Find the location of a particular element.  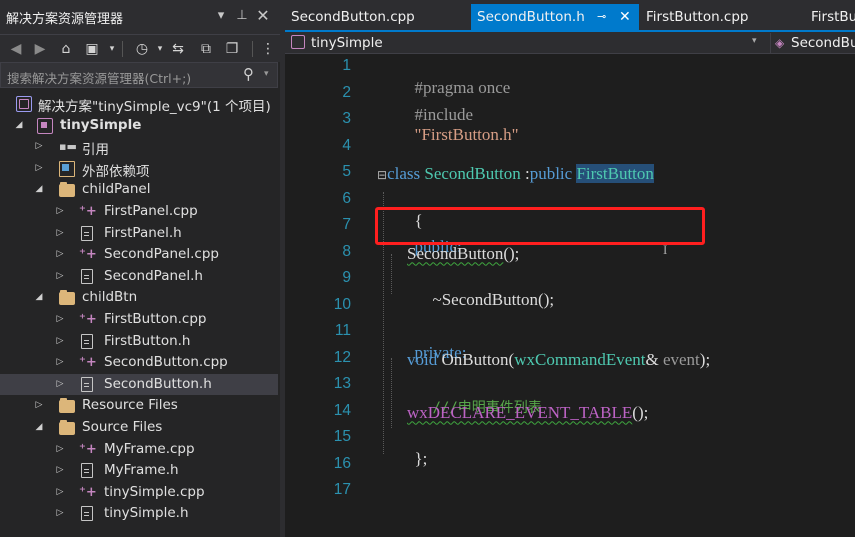

close-icon: ✕ is located at coordinates (263, 16).